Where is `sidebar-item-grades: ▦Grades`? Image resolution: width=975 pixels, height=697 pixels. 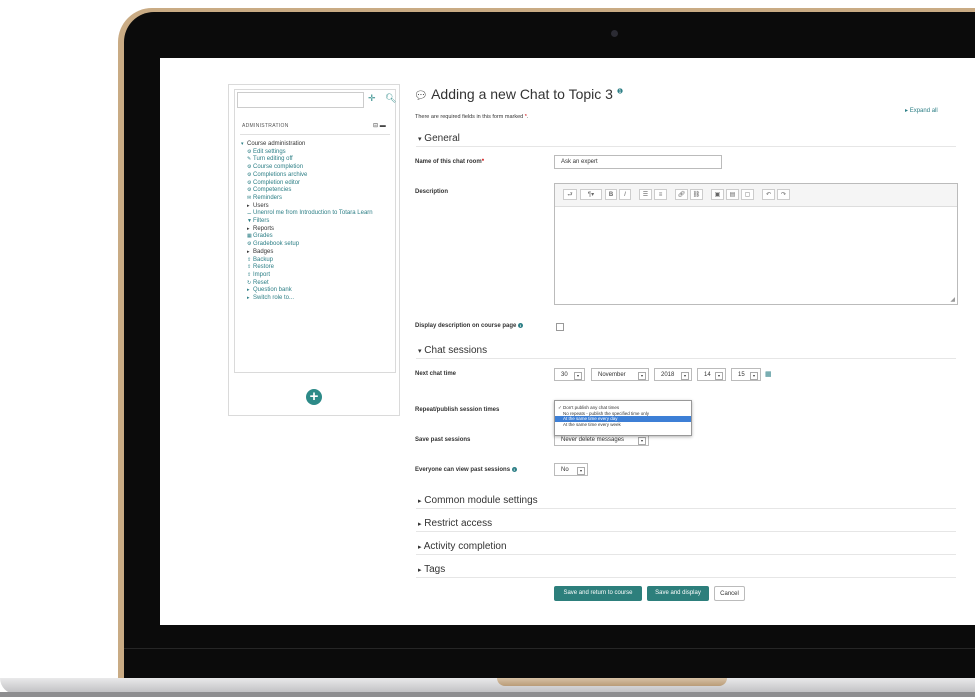
sidebar-item-grades: ▦Grades is located at coordinates (316, 237).